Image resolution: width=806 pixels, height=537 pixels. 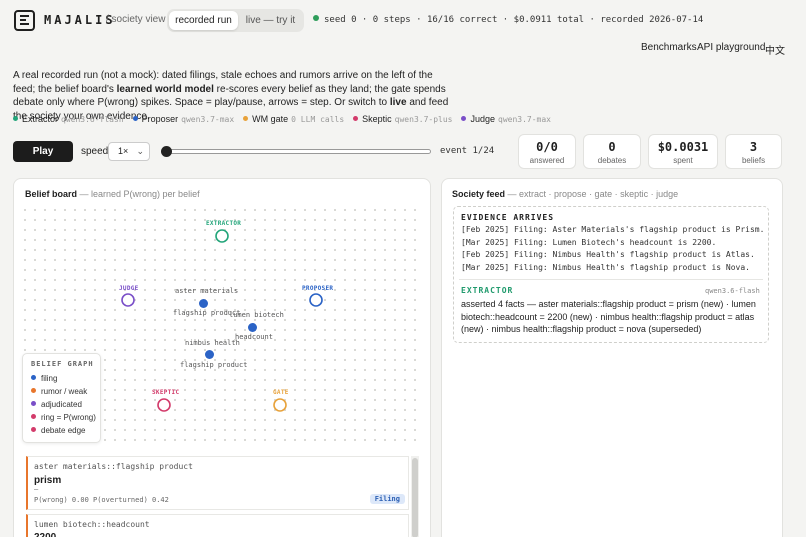 I want to click on legend-label: ring = P(wrong), so click(x=68, y=417).